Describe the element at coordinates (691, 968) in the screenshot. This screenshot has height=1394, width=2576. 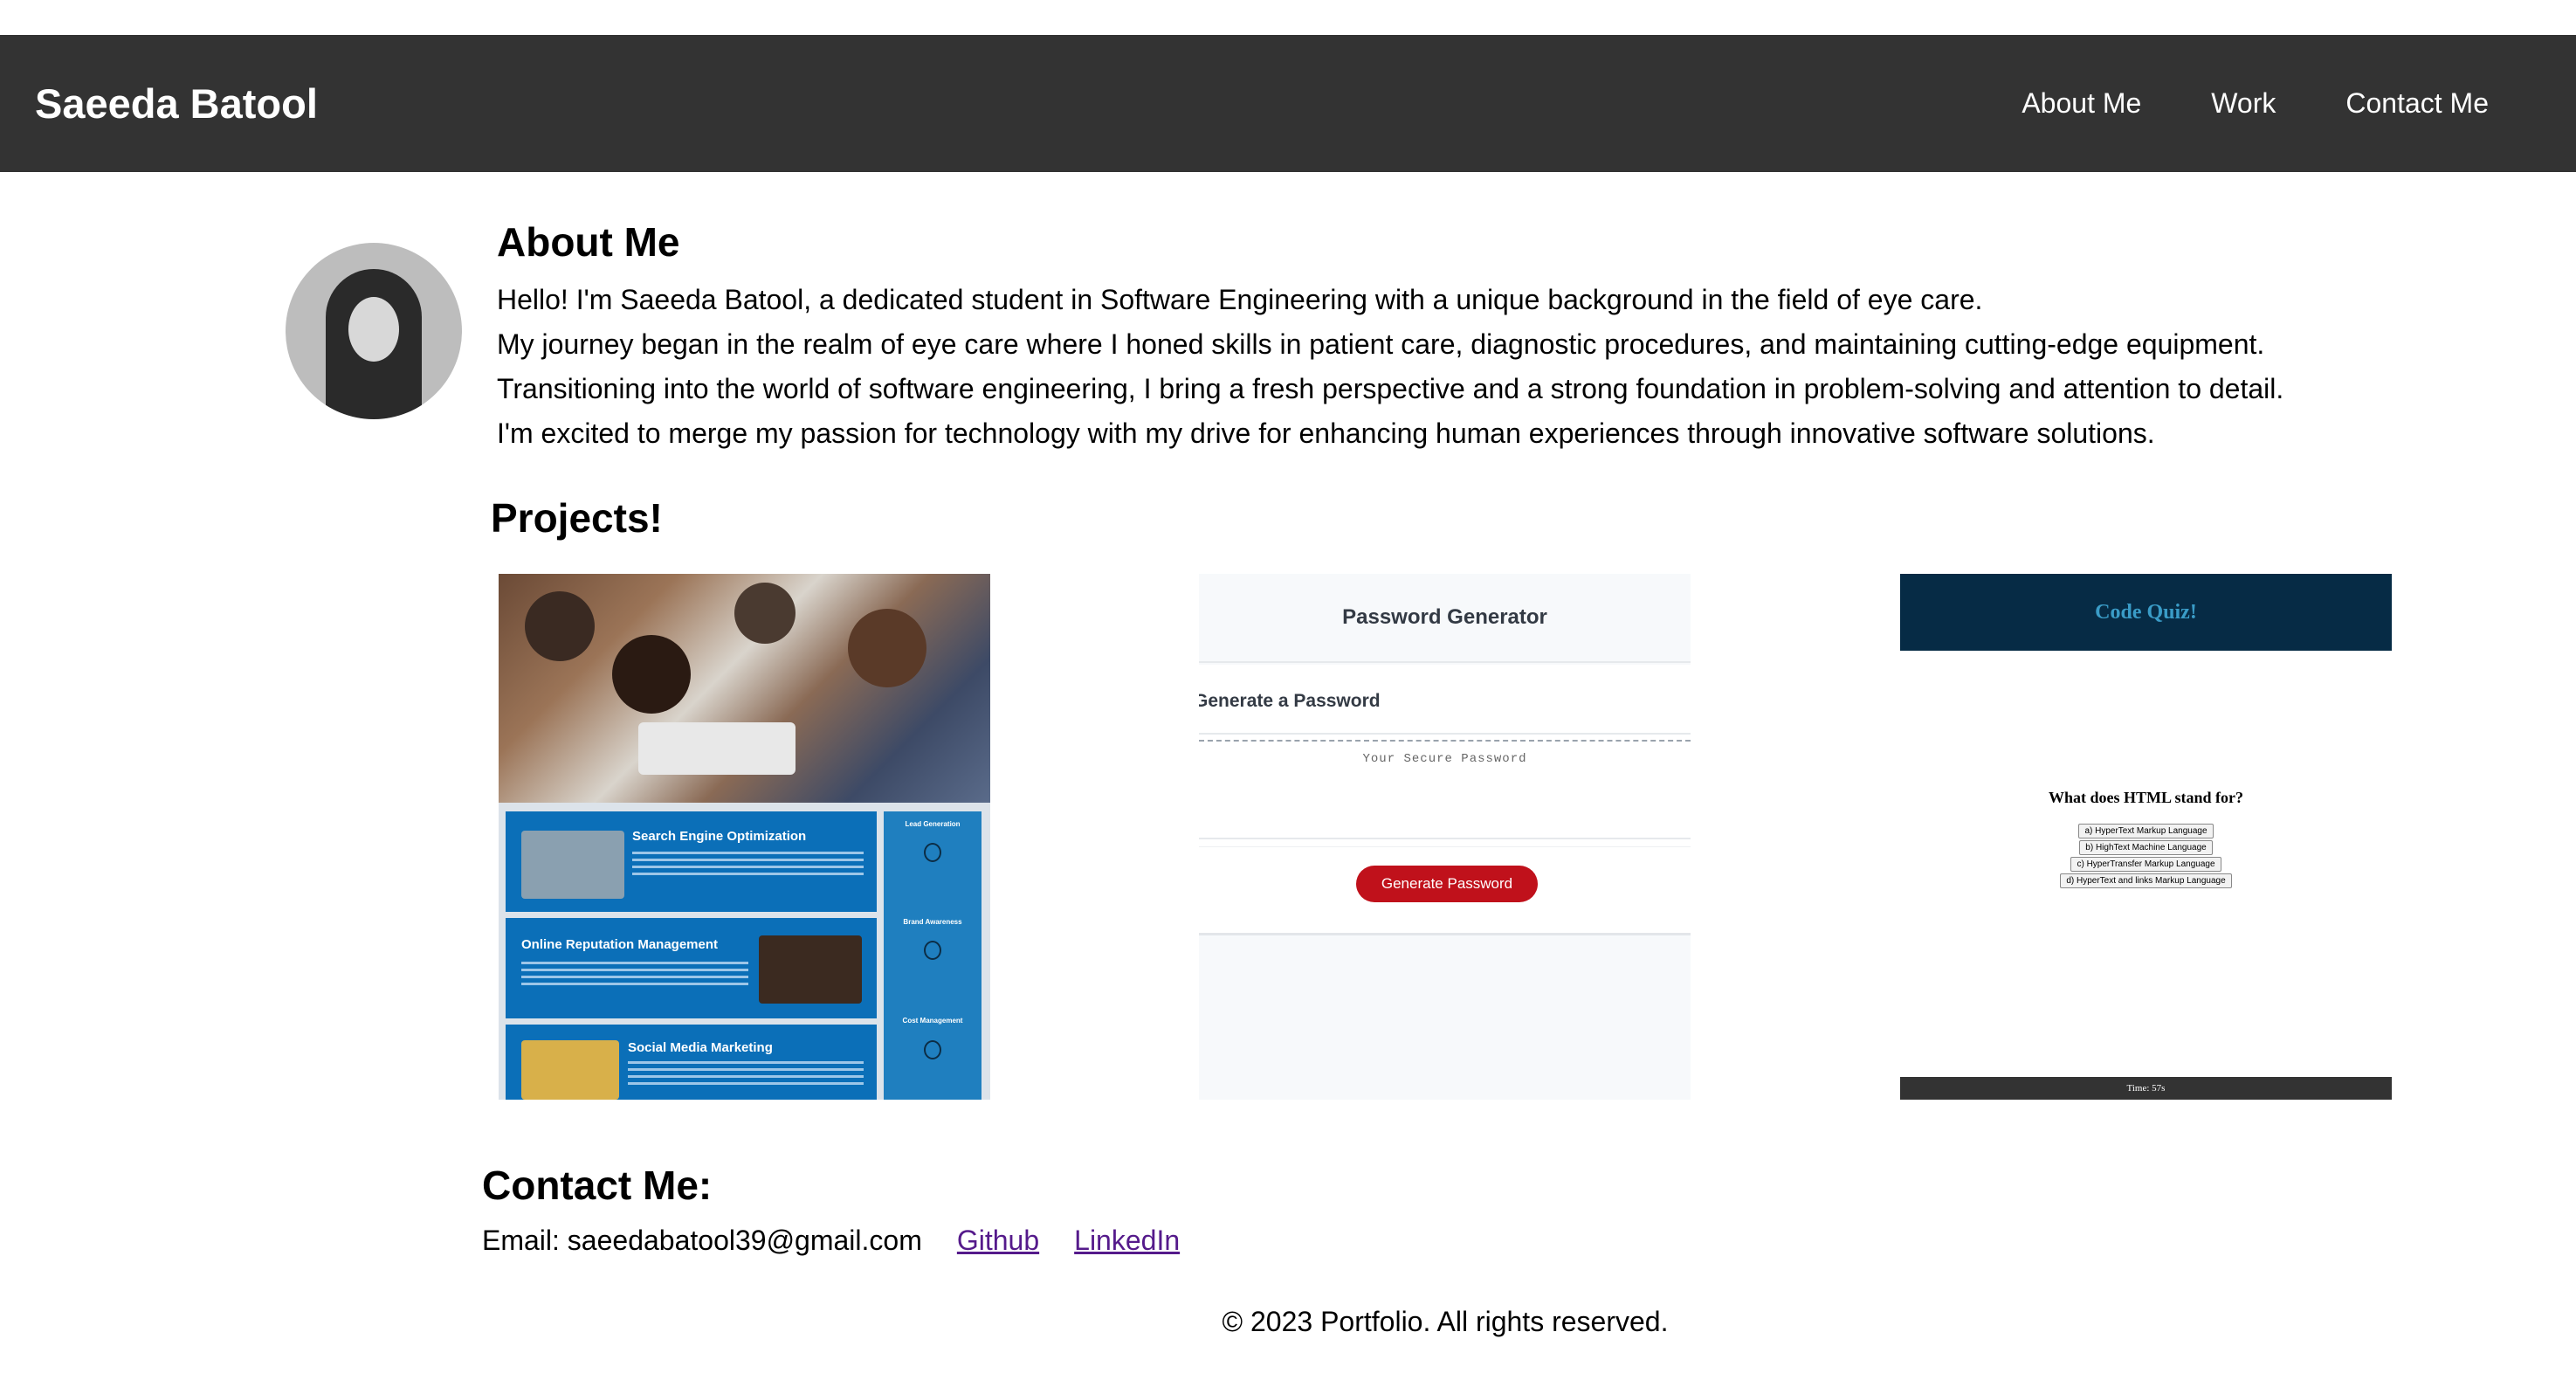
I see `tile-reputation: Online Reputation Management` at that location.